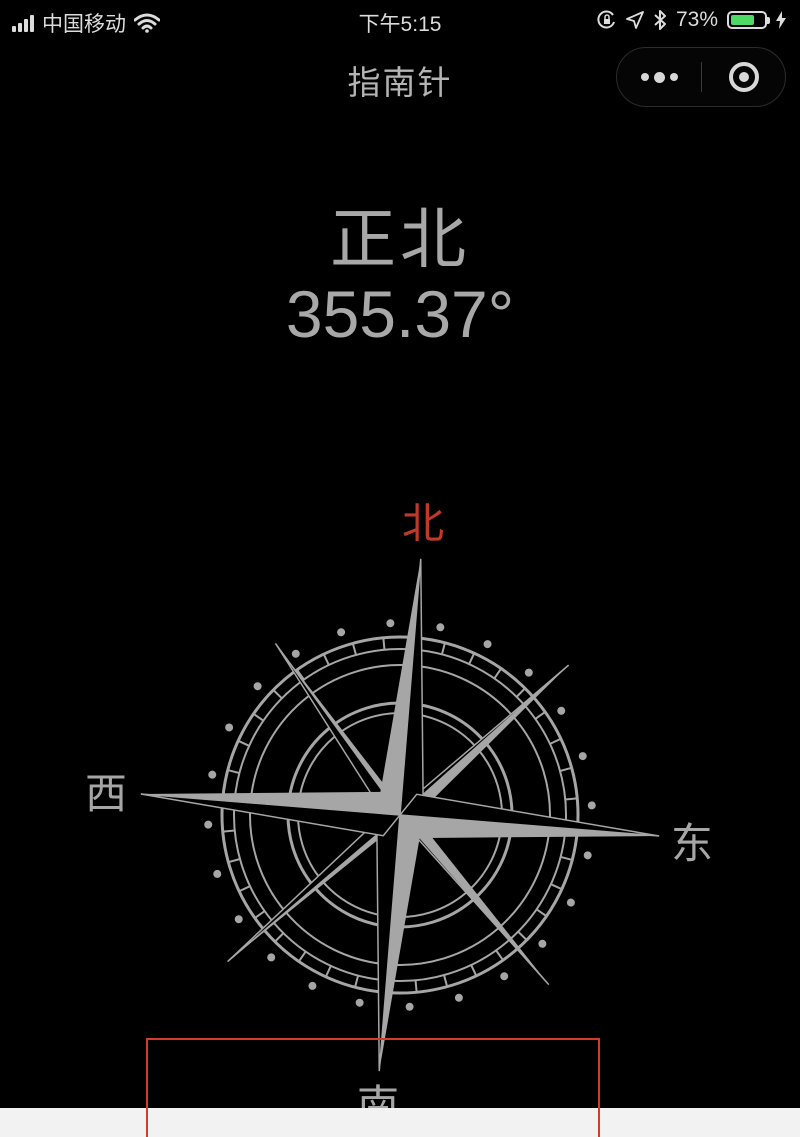 Image resolution: width=800 pixels, height=1137 pixels. I want to click on battery-fill, so click(742, 20).